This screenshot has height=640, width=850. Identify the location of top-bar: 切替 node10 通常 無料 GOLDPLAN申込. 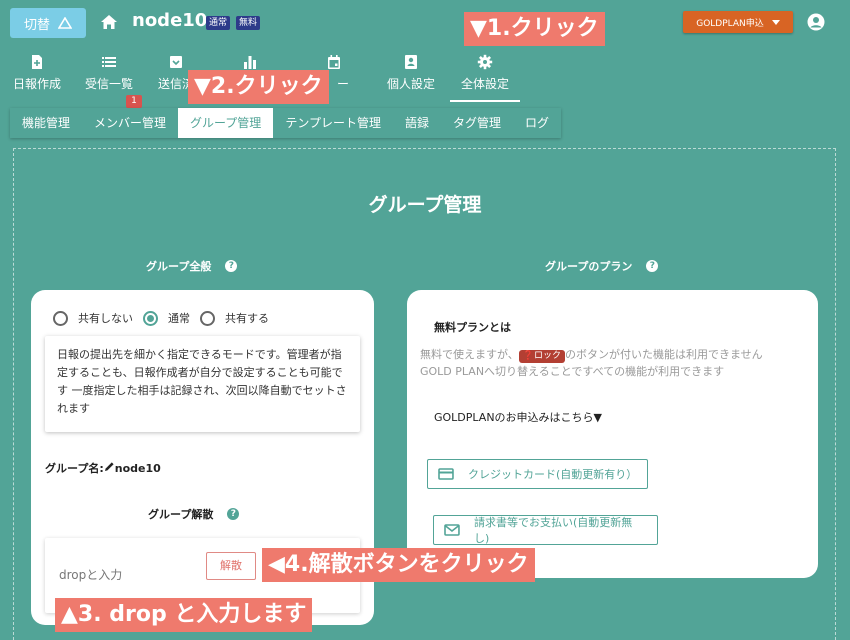
(425, 23).